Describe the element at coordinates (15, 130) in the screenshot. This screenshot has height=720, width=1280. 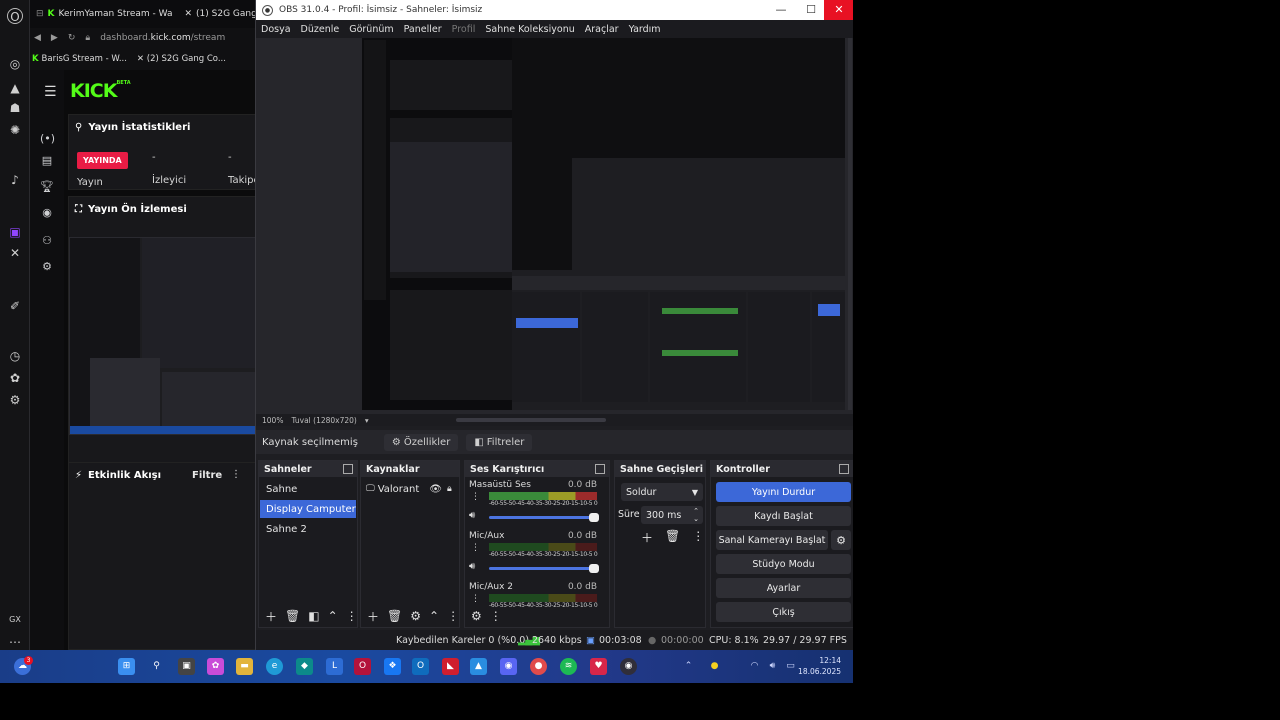
I see `gx-cleaner-icon: ✺` at that location.